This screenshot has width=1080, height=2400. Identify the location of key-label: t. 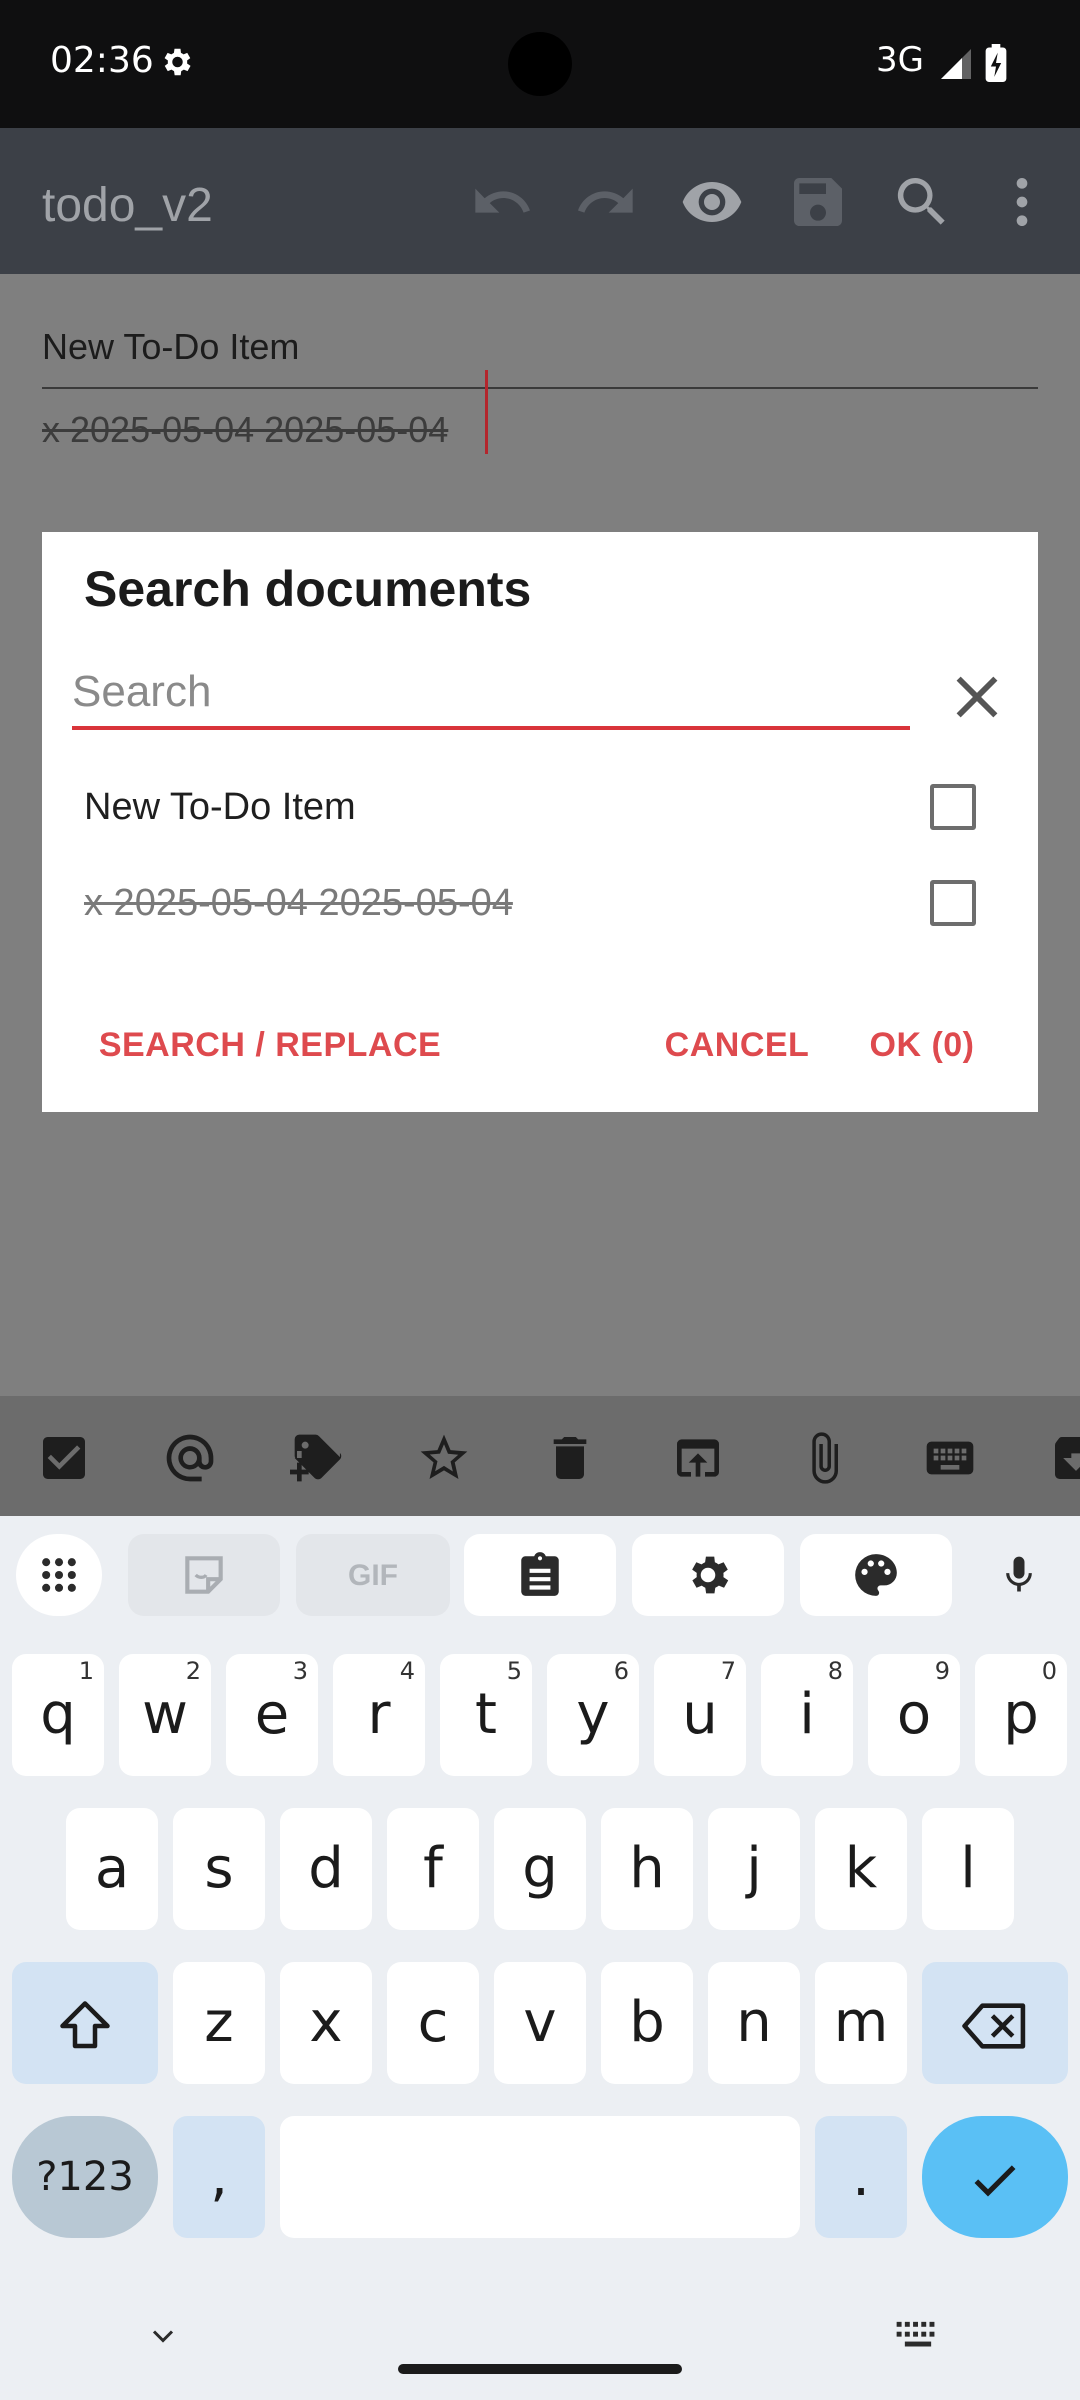
(486, 1714).